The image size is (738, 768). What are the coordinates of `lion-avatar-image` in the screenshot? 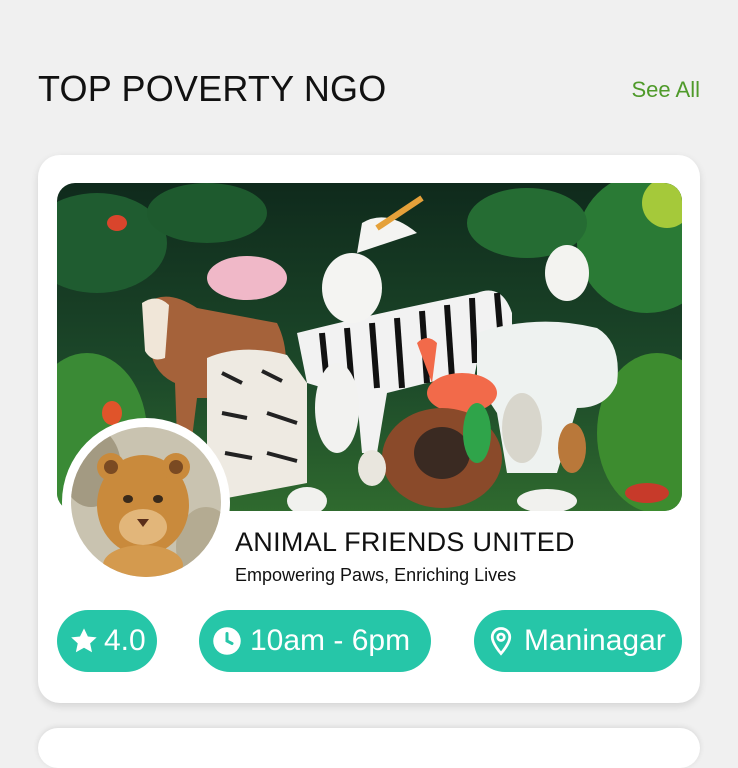 It's located at (146, 502).